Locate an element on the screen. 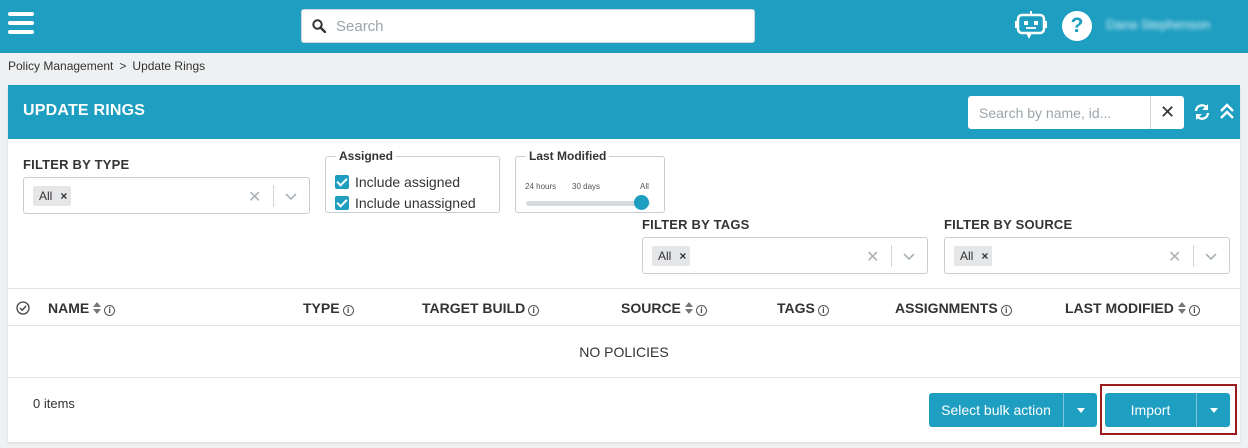 This screenshot has height=448, width=1248. slider-tick-all: All is located at coordinates (644, 186).